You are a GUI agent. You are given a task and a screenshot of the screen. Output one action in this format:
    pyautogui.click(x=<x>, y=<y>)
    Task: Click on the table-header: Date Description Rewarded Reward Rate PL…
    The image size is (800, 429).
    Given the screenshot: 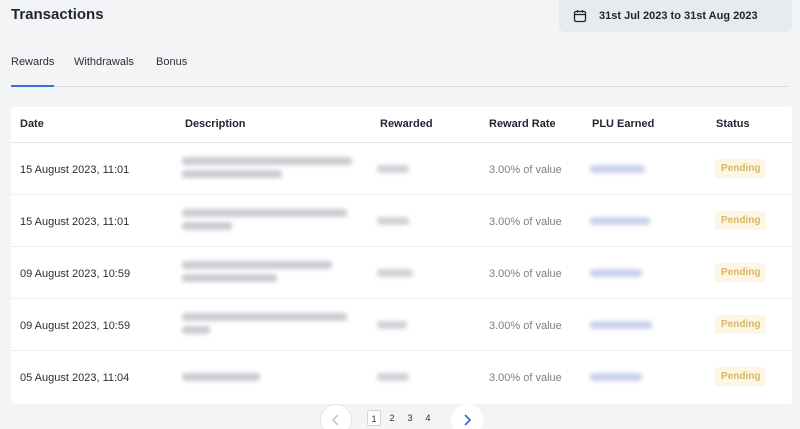 What is the action you would take?
    pyautogui.click(x=401, y=125)
    